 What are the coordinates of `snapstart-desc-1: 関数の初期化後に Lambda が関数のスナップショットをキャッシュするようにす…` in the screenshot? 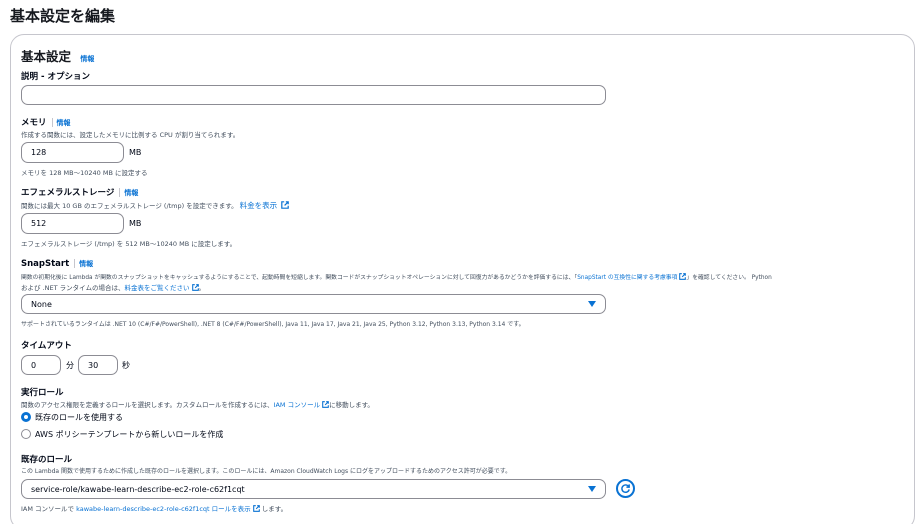 It's located at (299, 278).